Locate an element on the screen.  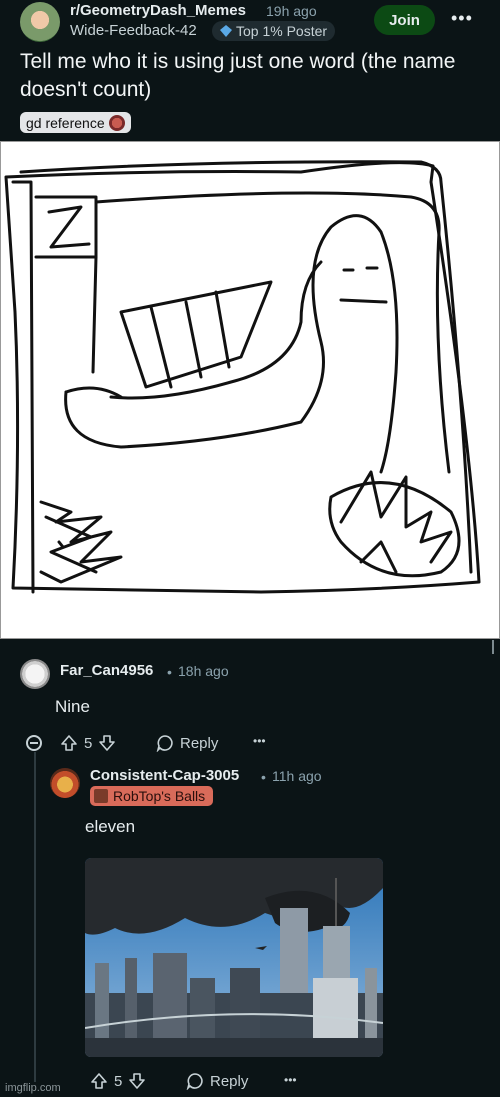
post-author: Wide-Feedback-42 is located at coordinates (133, 30).